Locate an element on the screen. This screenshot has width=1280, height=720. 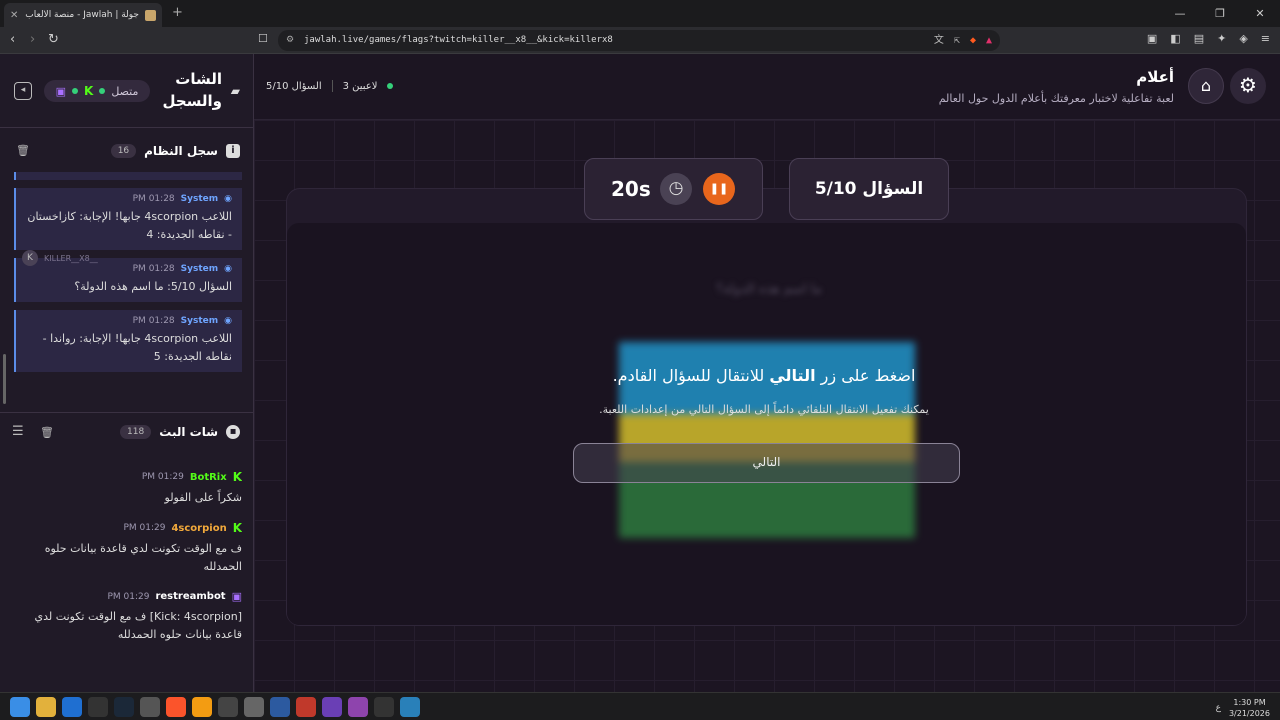
sidebar-toggle-icon: ◧ is located at coordinates (1175, 38).